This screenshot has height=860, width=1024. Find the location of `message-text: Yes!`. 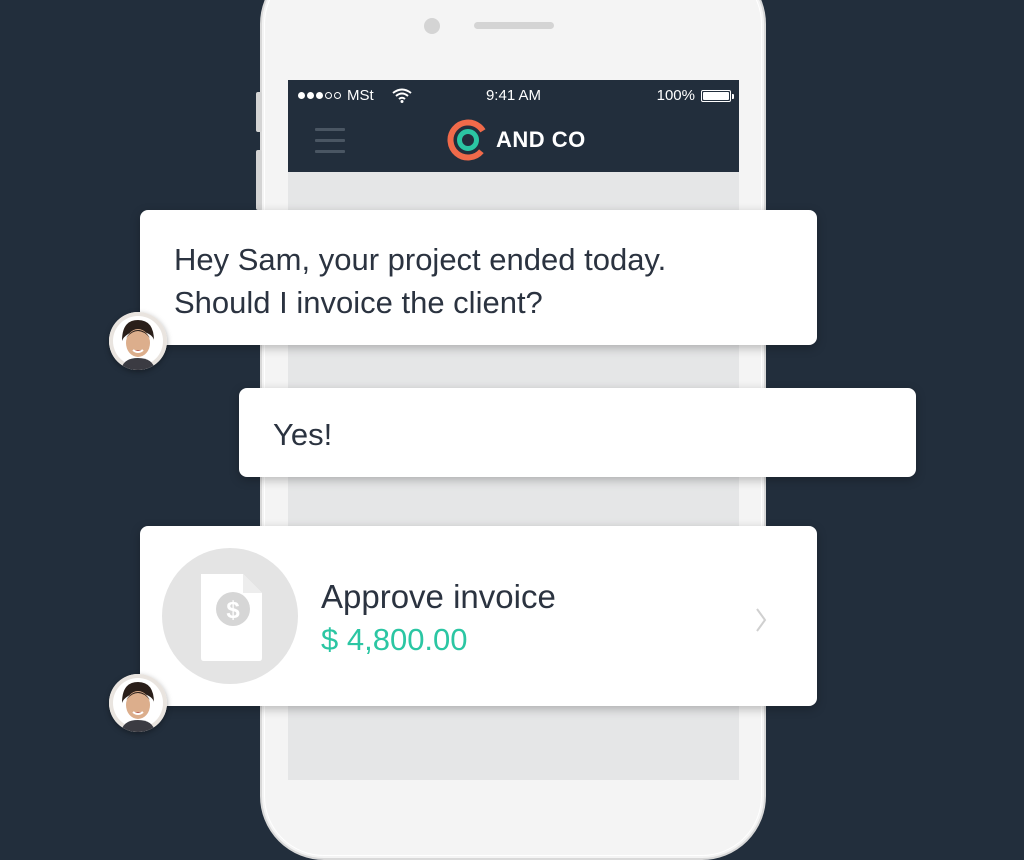

message-text: Yes! is located at coordinates (303, 434).